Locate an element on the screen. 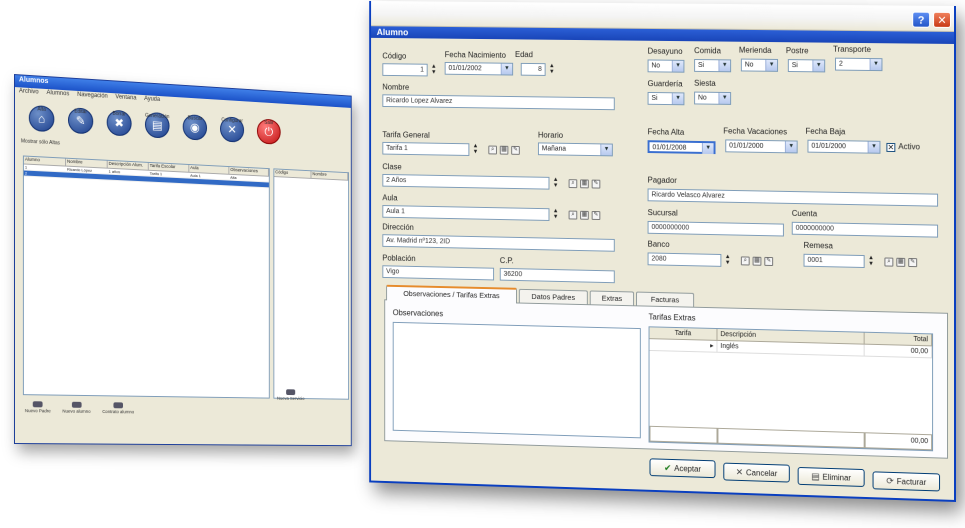  pagador-field: Ricardo Velasco Alvarez is located at coordinates (793, 197).